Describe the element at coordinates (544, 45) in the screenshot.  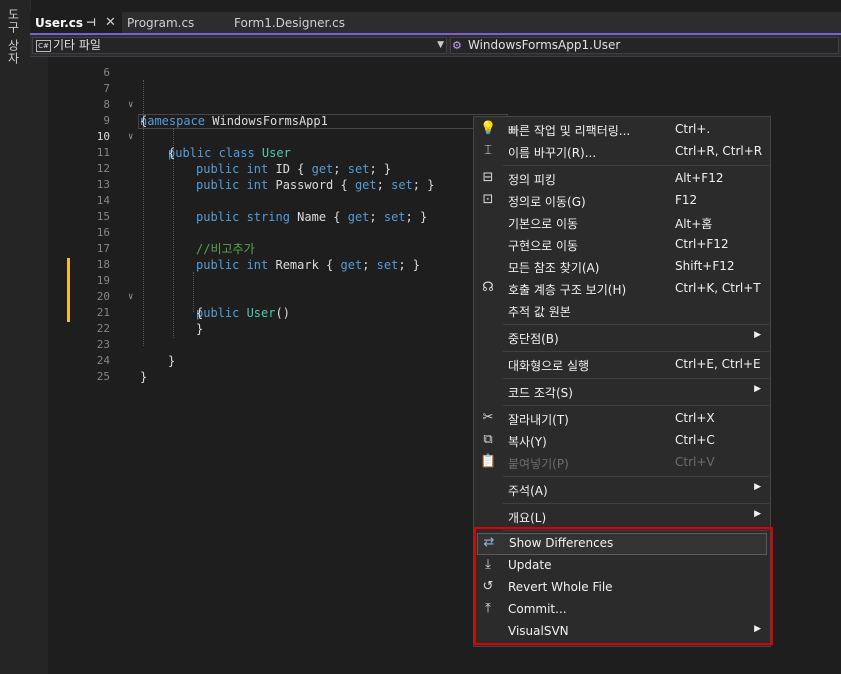
I see `type-dropdown-value: WindowsFormsApp1.User` at that location.